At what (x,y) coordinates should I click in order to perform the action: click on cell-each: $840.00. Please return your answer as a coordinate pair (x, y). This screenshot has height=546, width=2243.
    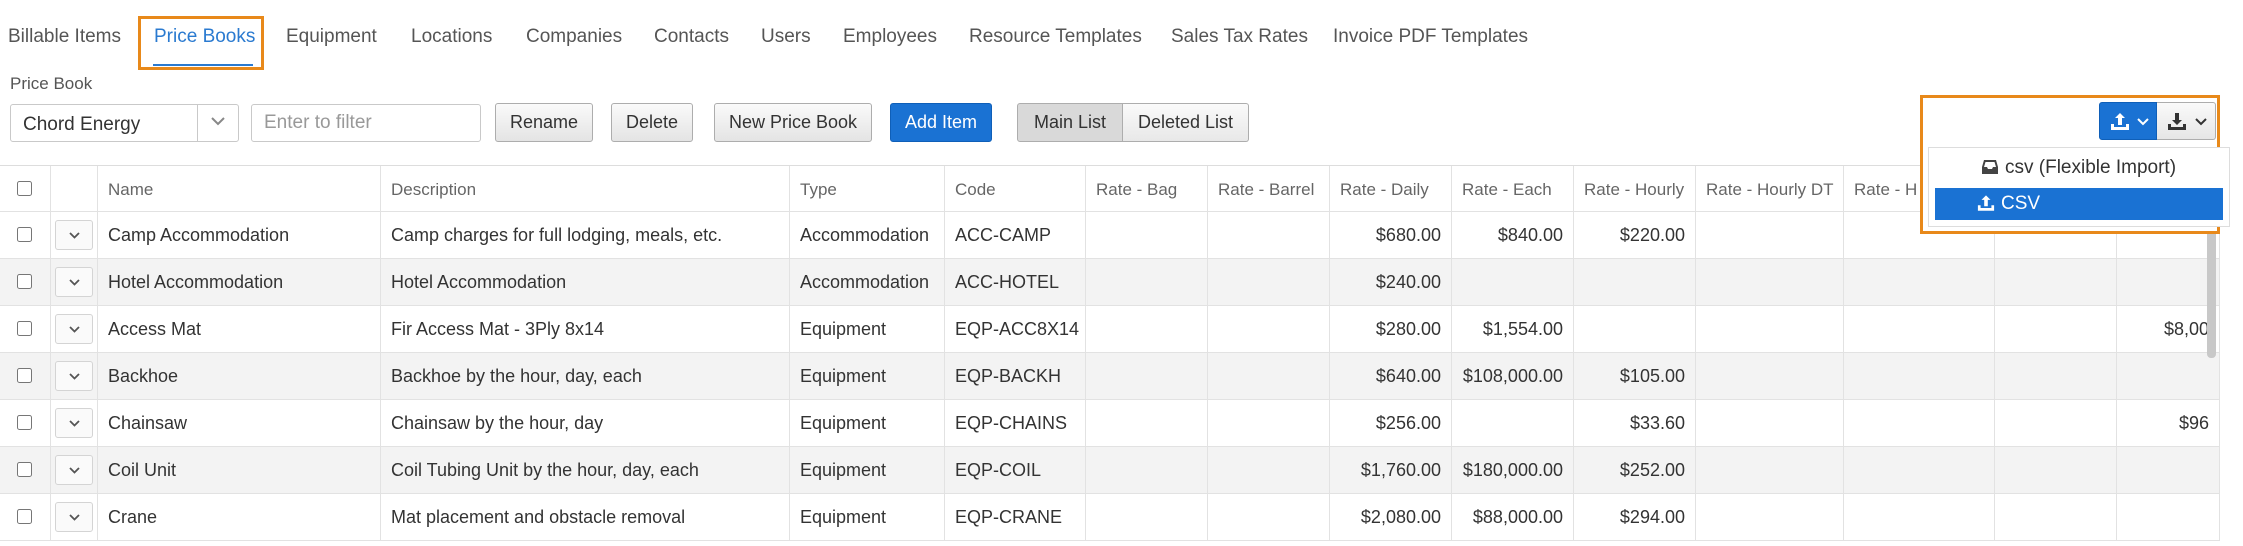
    Looking at the image, I should click on (1513, 235).